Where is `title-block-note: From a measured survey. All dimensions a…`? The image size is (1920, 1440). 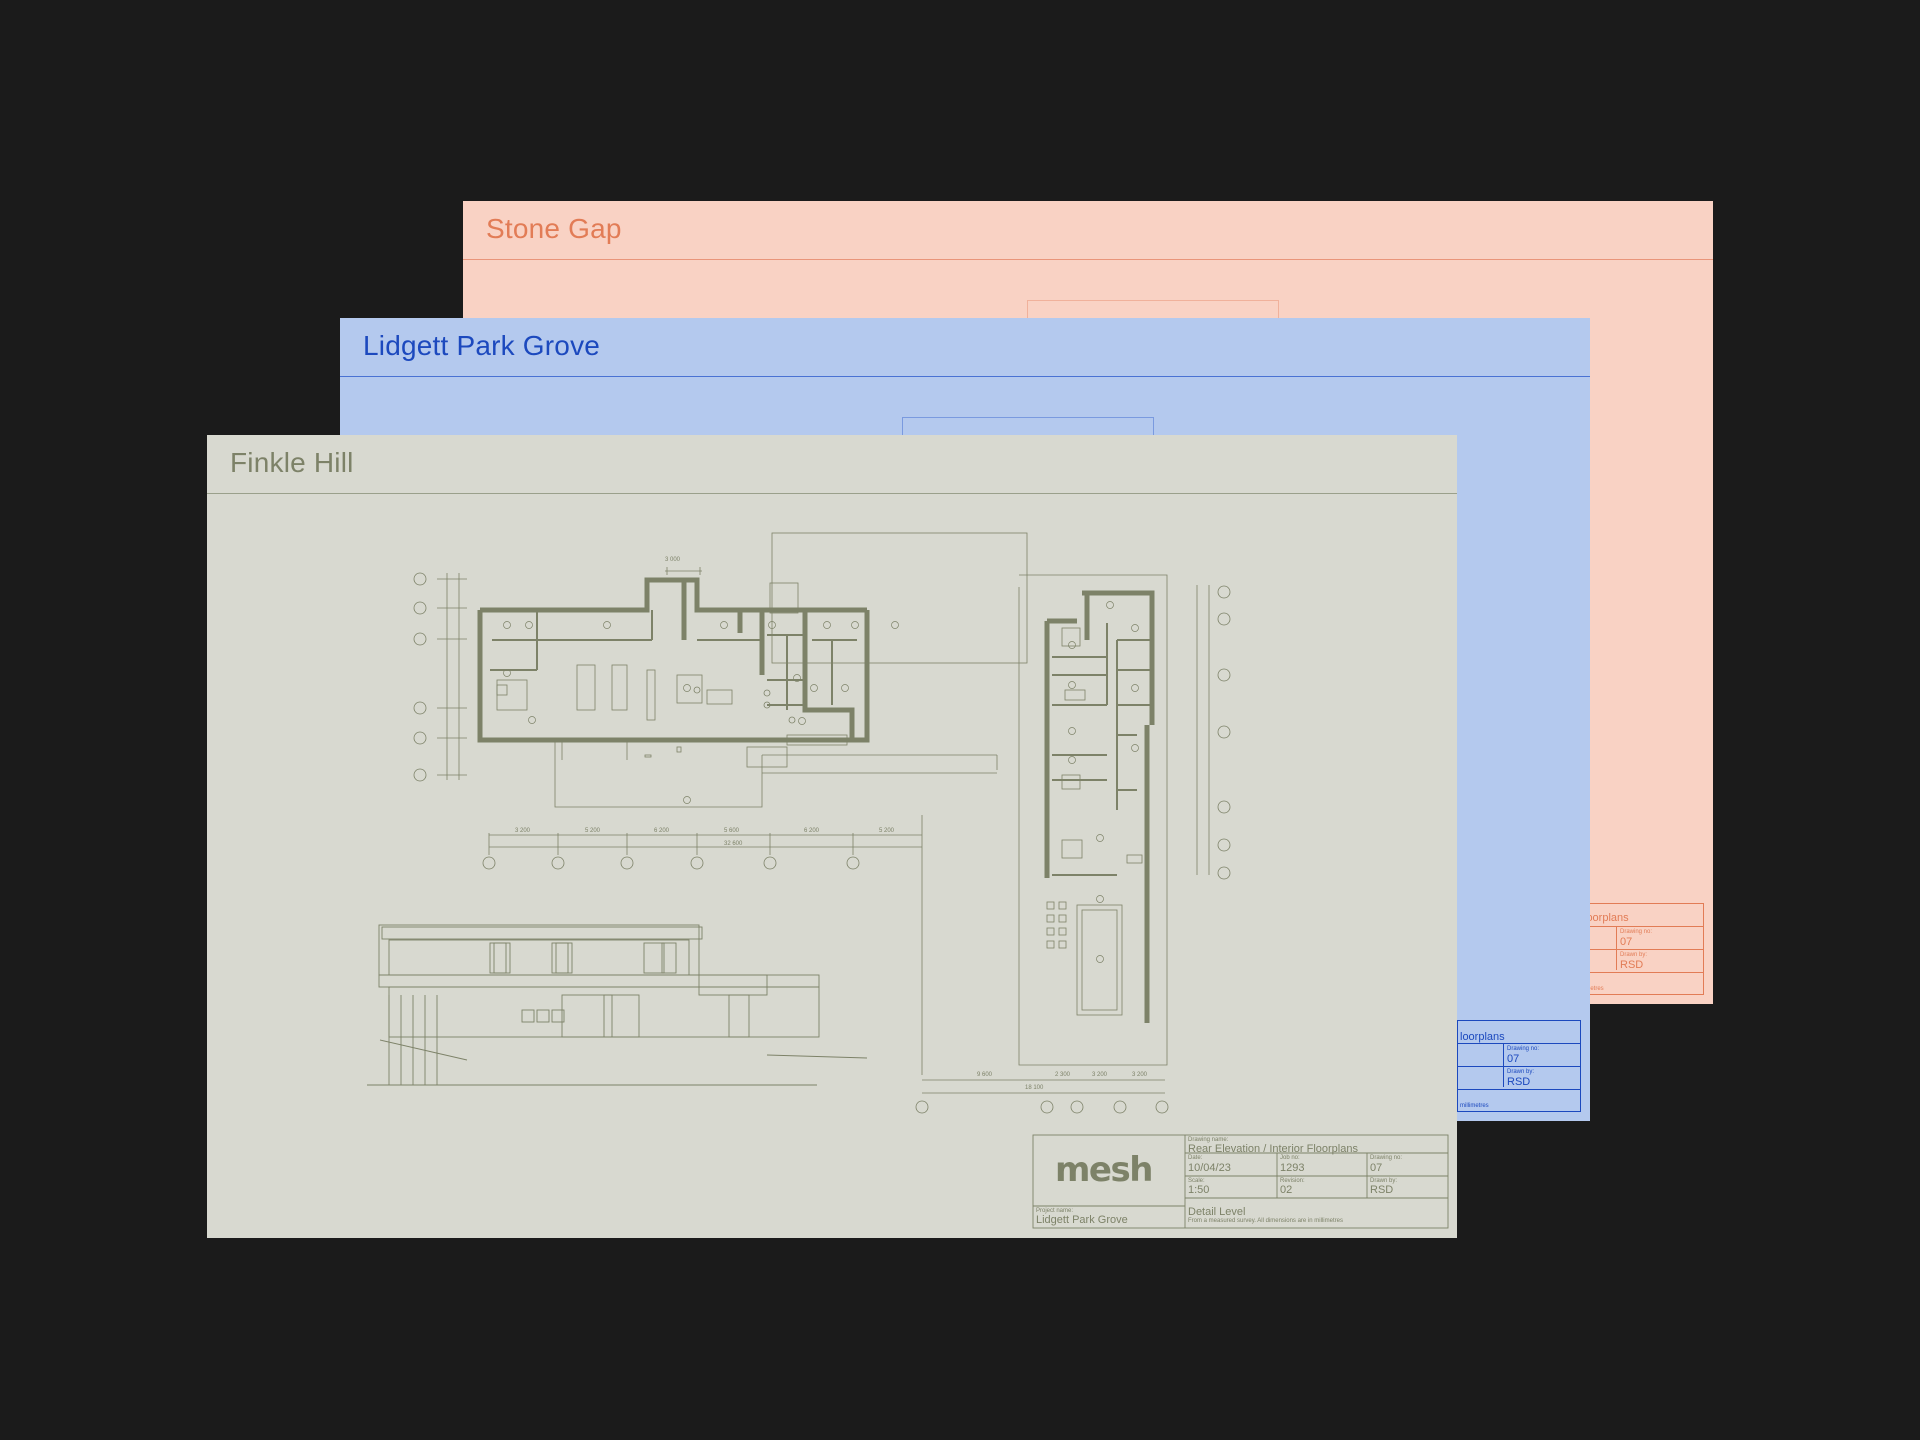 title-block-note: From a measured survey. All dimensions a… is located at coordinates (1265, 1221).